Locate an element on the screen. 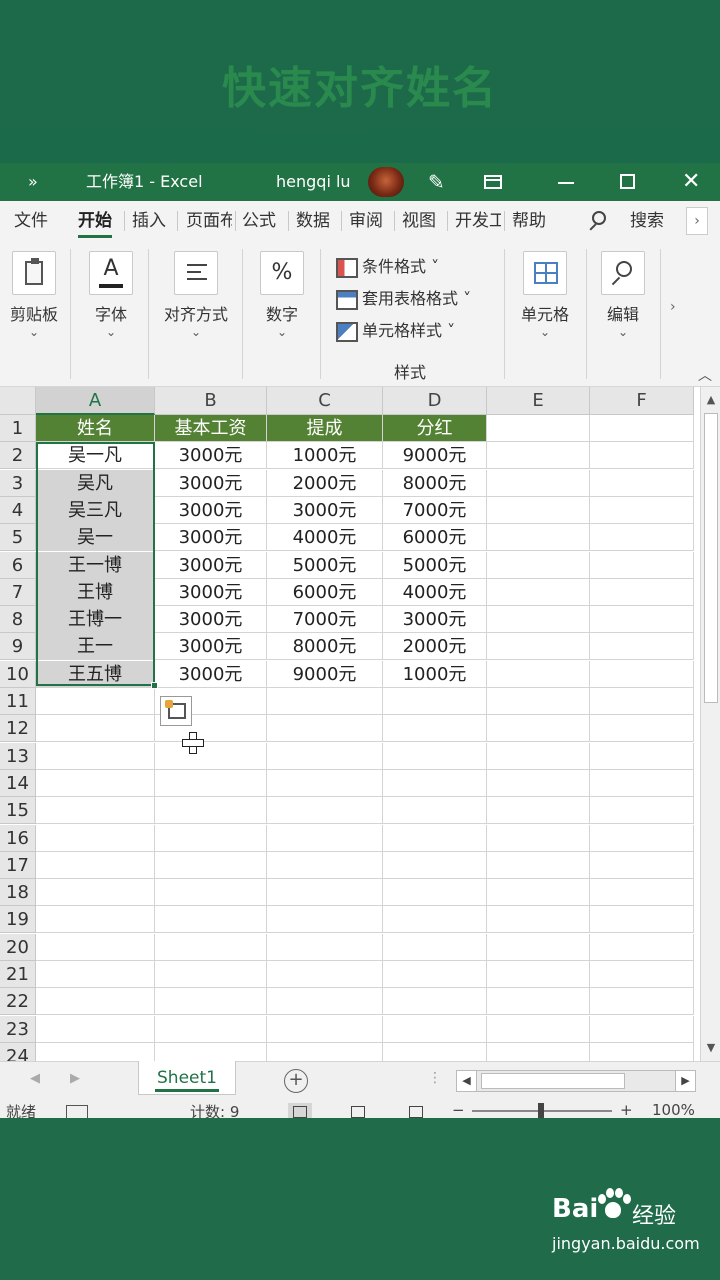 This screenshot has height=1280, width=720. cell-styles-button: 单元格样式 ˅ is located at coordinates (395, 331).